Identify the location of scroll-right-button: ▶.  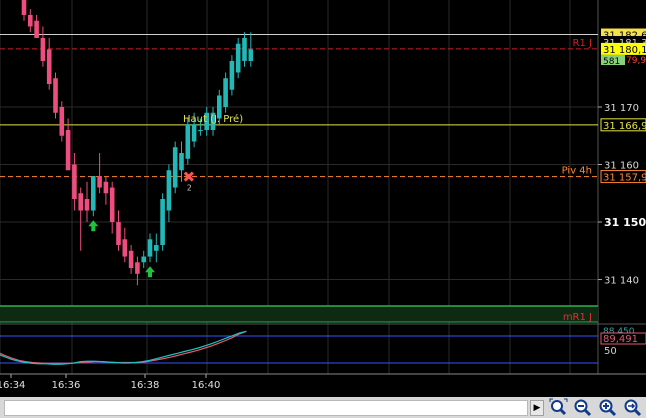
(537, 408).